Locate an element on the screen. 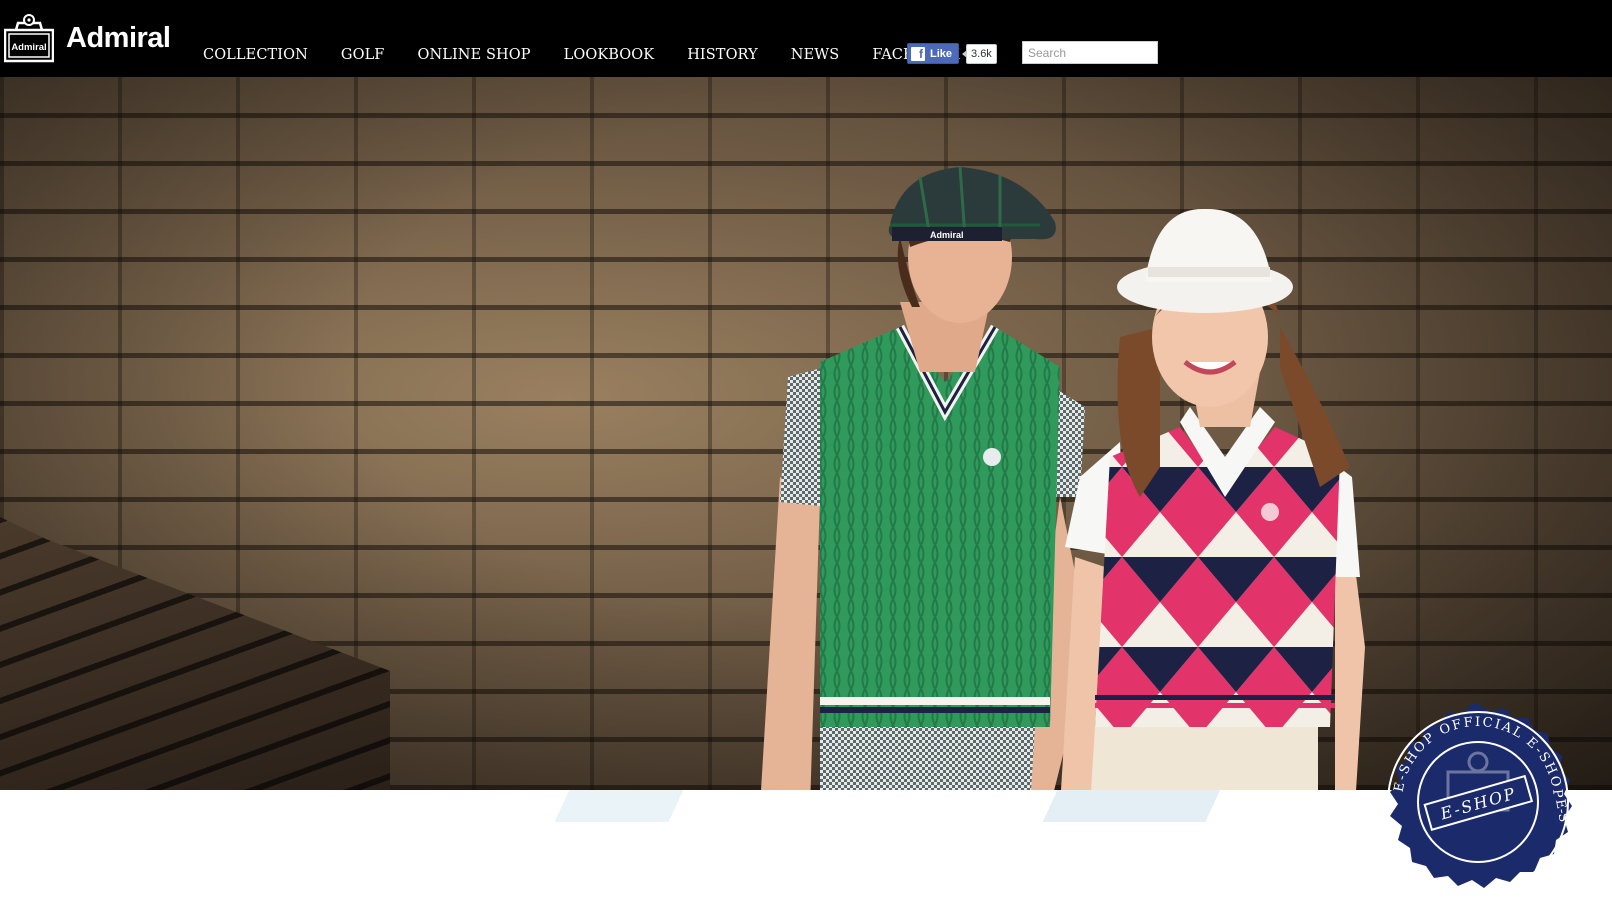 This screenshot has width=1612, height=906. admiral-logo-link: Admiral Admiral is located at coordinates (92, 38).